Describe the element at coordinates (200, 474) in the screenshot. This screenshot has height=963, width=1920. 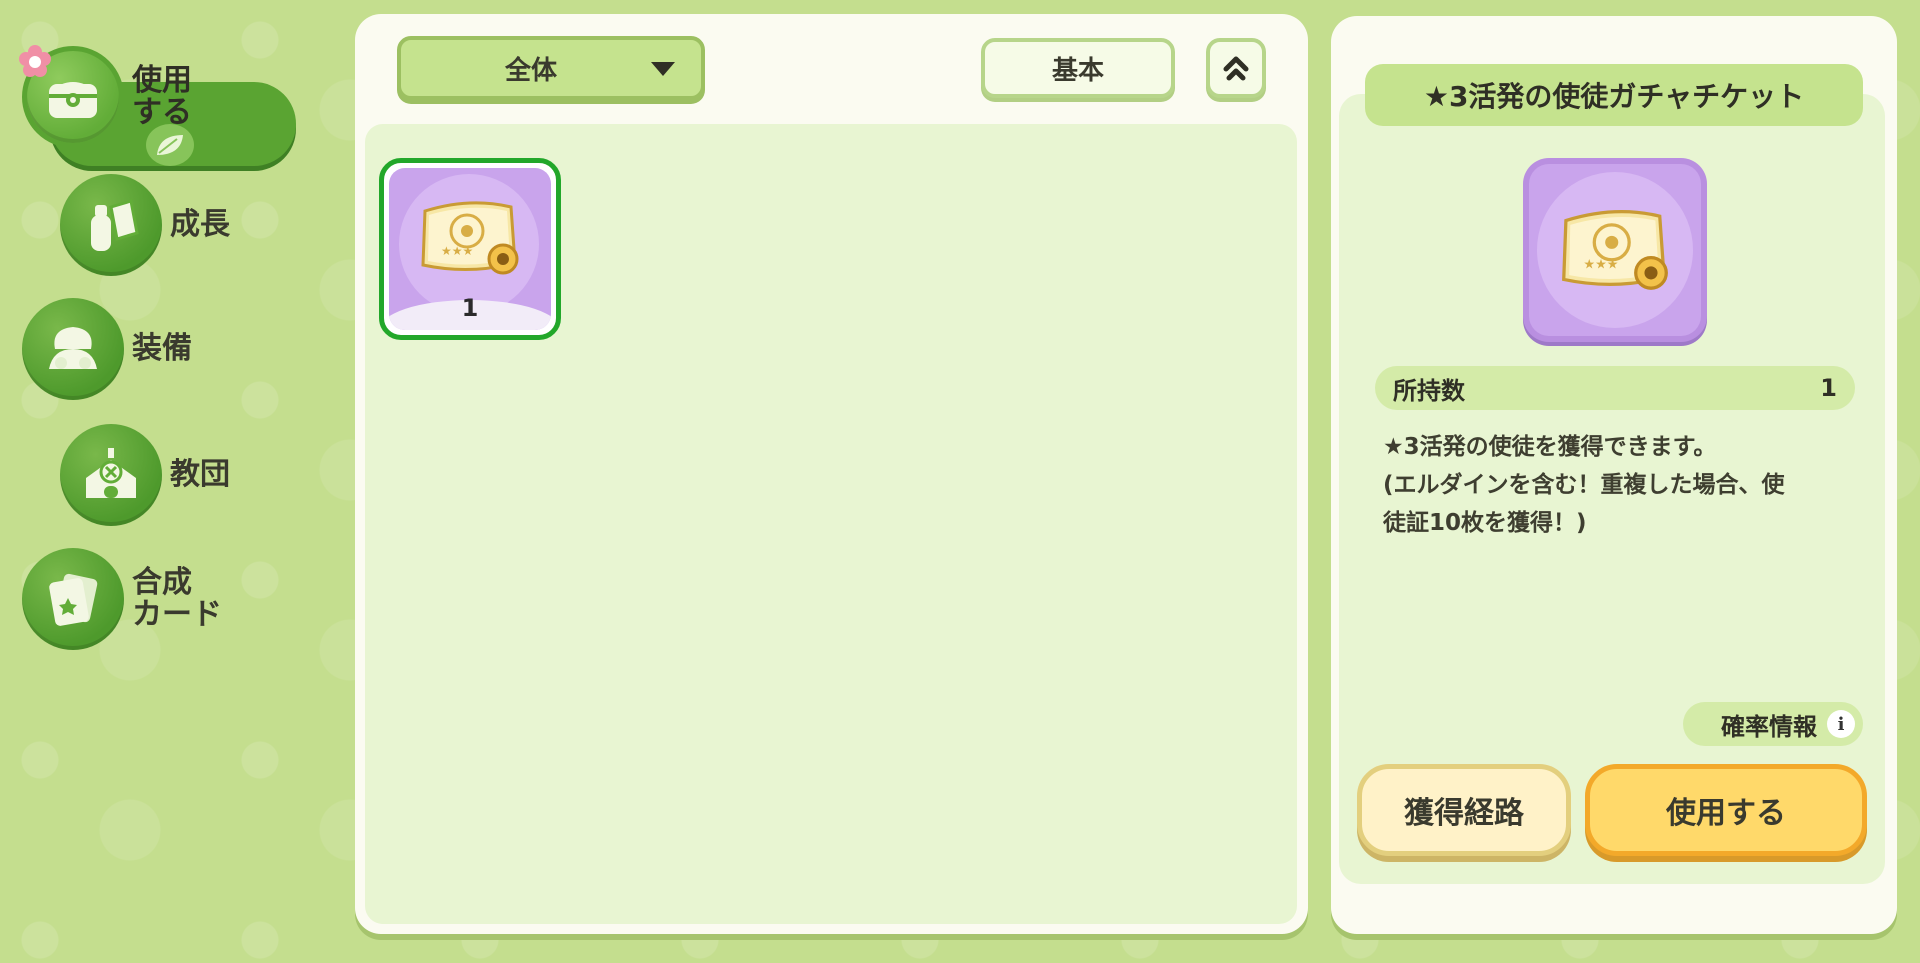
I see `sidebar-item-label: 教団` at that location.